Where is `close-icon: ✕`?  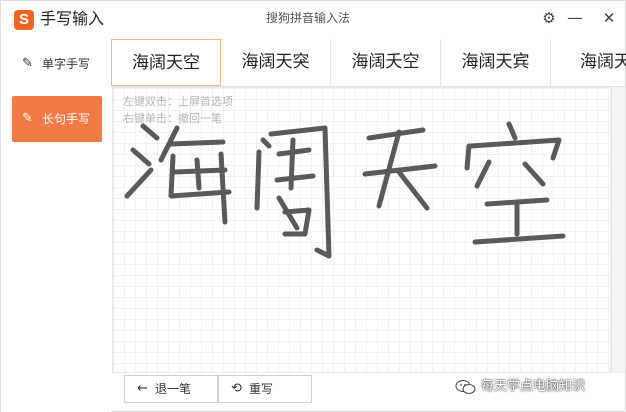 close-icon: ✕ is located at coordinates (609, 18).